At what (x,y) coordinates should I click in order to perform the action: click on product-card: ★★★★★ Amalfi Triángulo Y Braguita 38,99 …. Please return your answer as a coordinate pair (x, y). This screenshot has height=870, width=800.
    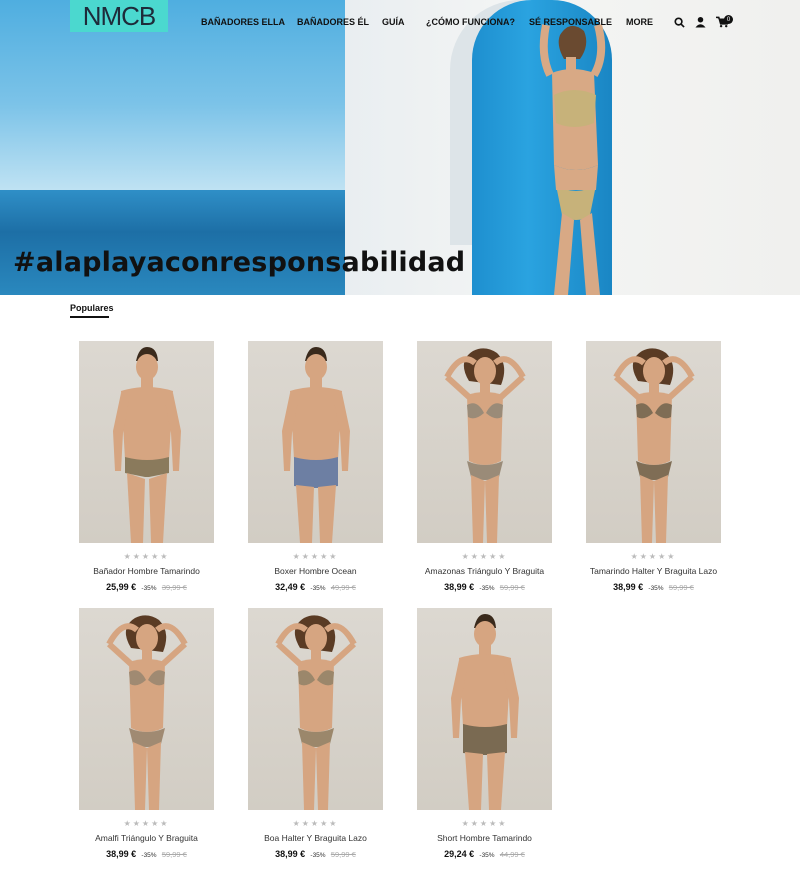
    Looking at the image, I should click on (146, 733).